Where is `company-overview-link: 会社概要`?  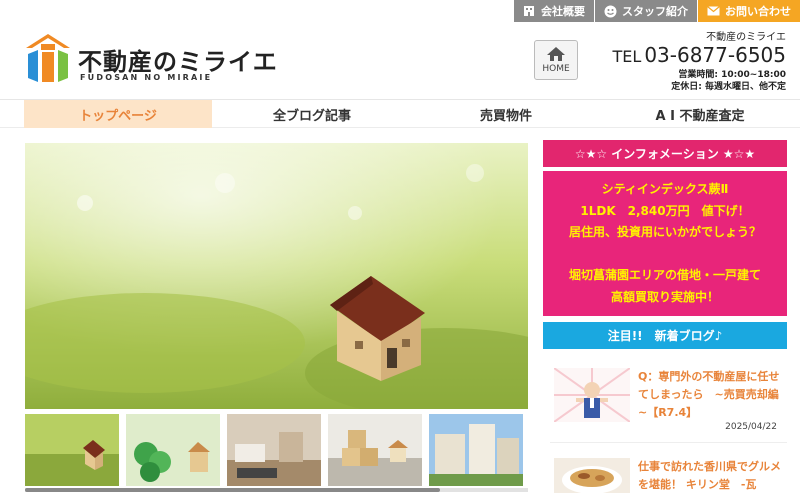 company-overview-link: 会社概要 is located at coordinates (553, 11).